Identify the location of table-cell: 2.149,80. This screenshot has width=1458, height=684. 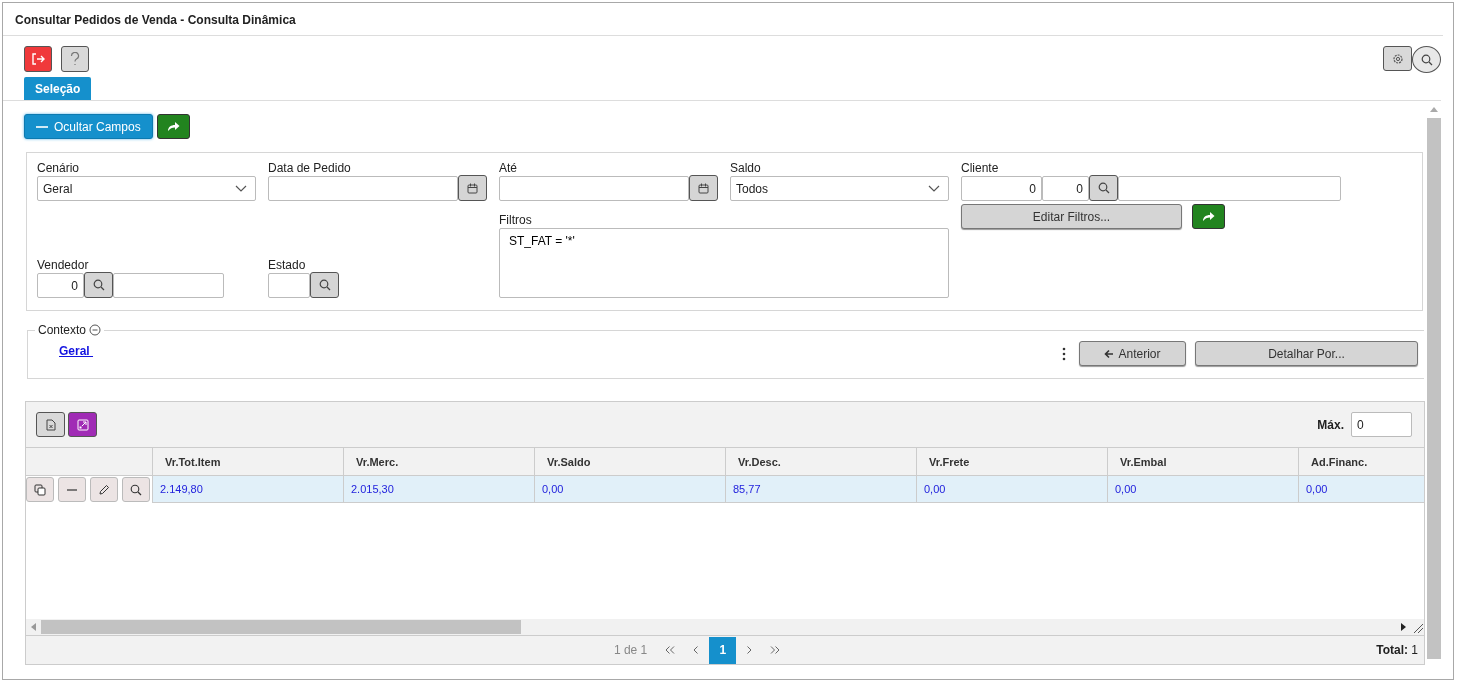
(248, 489).